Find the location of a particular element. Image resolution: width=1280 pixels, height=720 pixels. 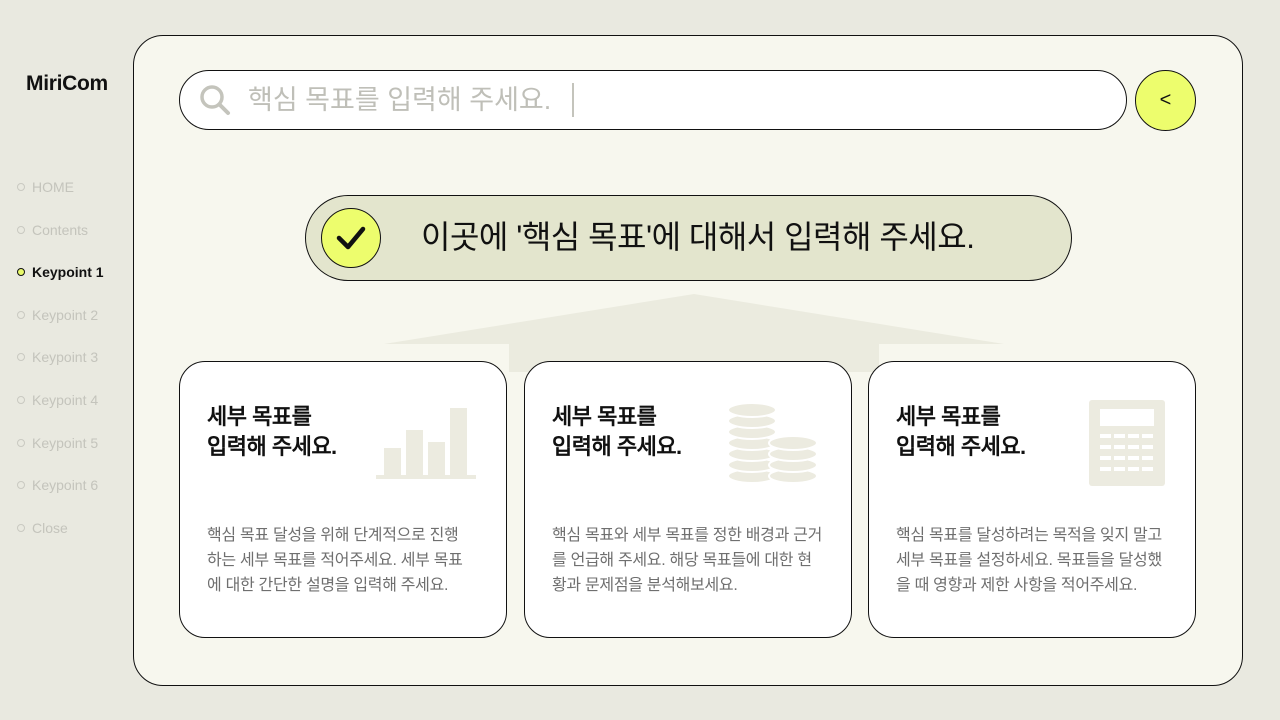

nav-item-label: Keypoint 2 is located at coordinates (65, 314).